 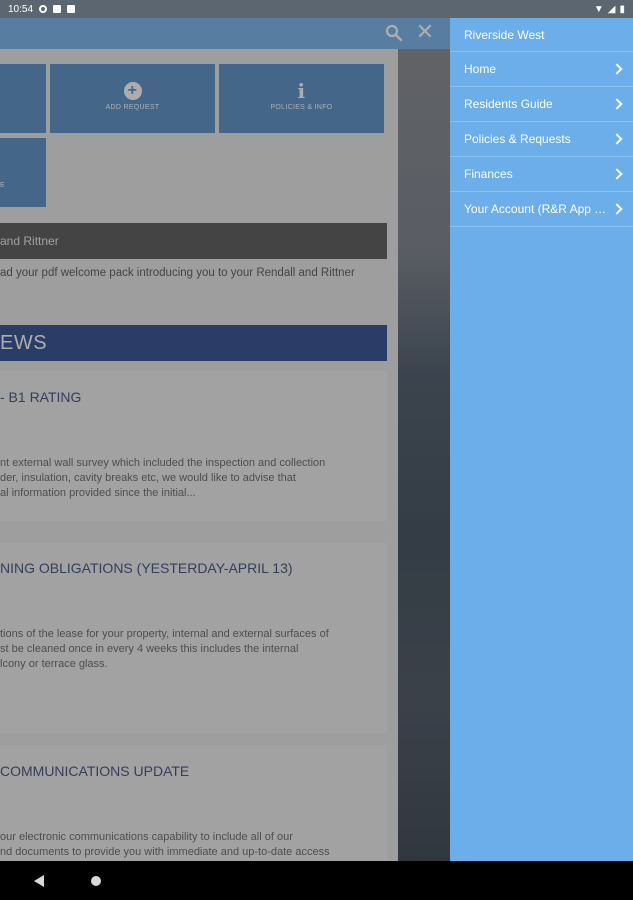 I want to click on city-background-image, so click(x=424, y=455).